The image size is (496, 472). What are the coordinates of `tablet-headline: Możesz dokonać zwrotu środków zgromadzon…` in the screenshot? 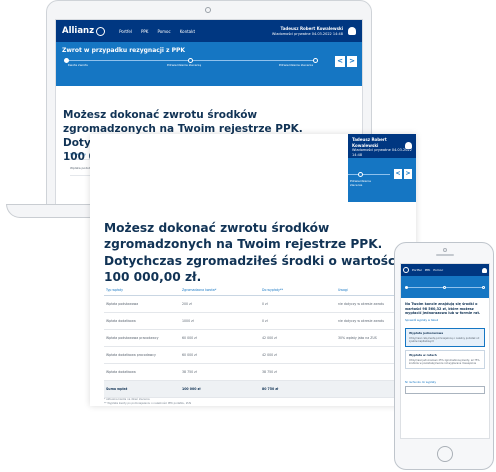 It's located at (252, 253).